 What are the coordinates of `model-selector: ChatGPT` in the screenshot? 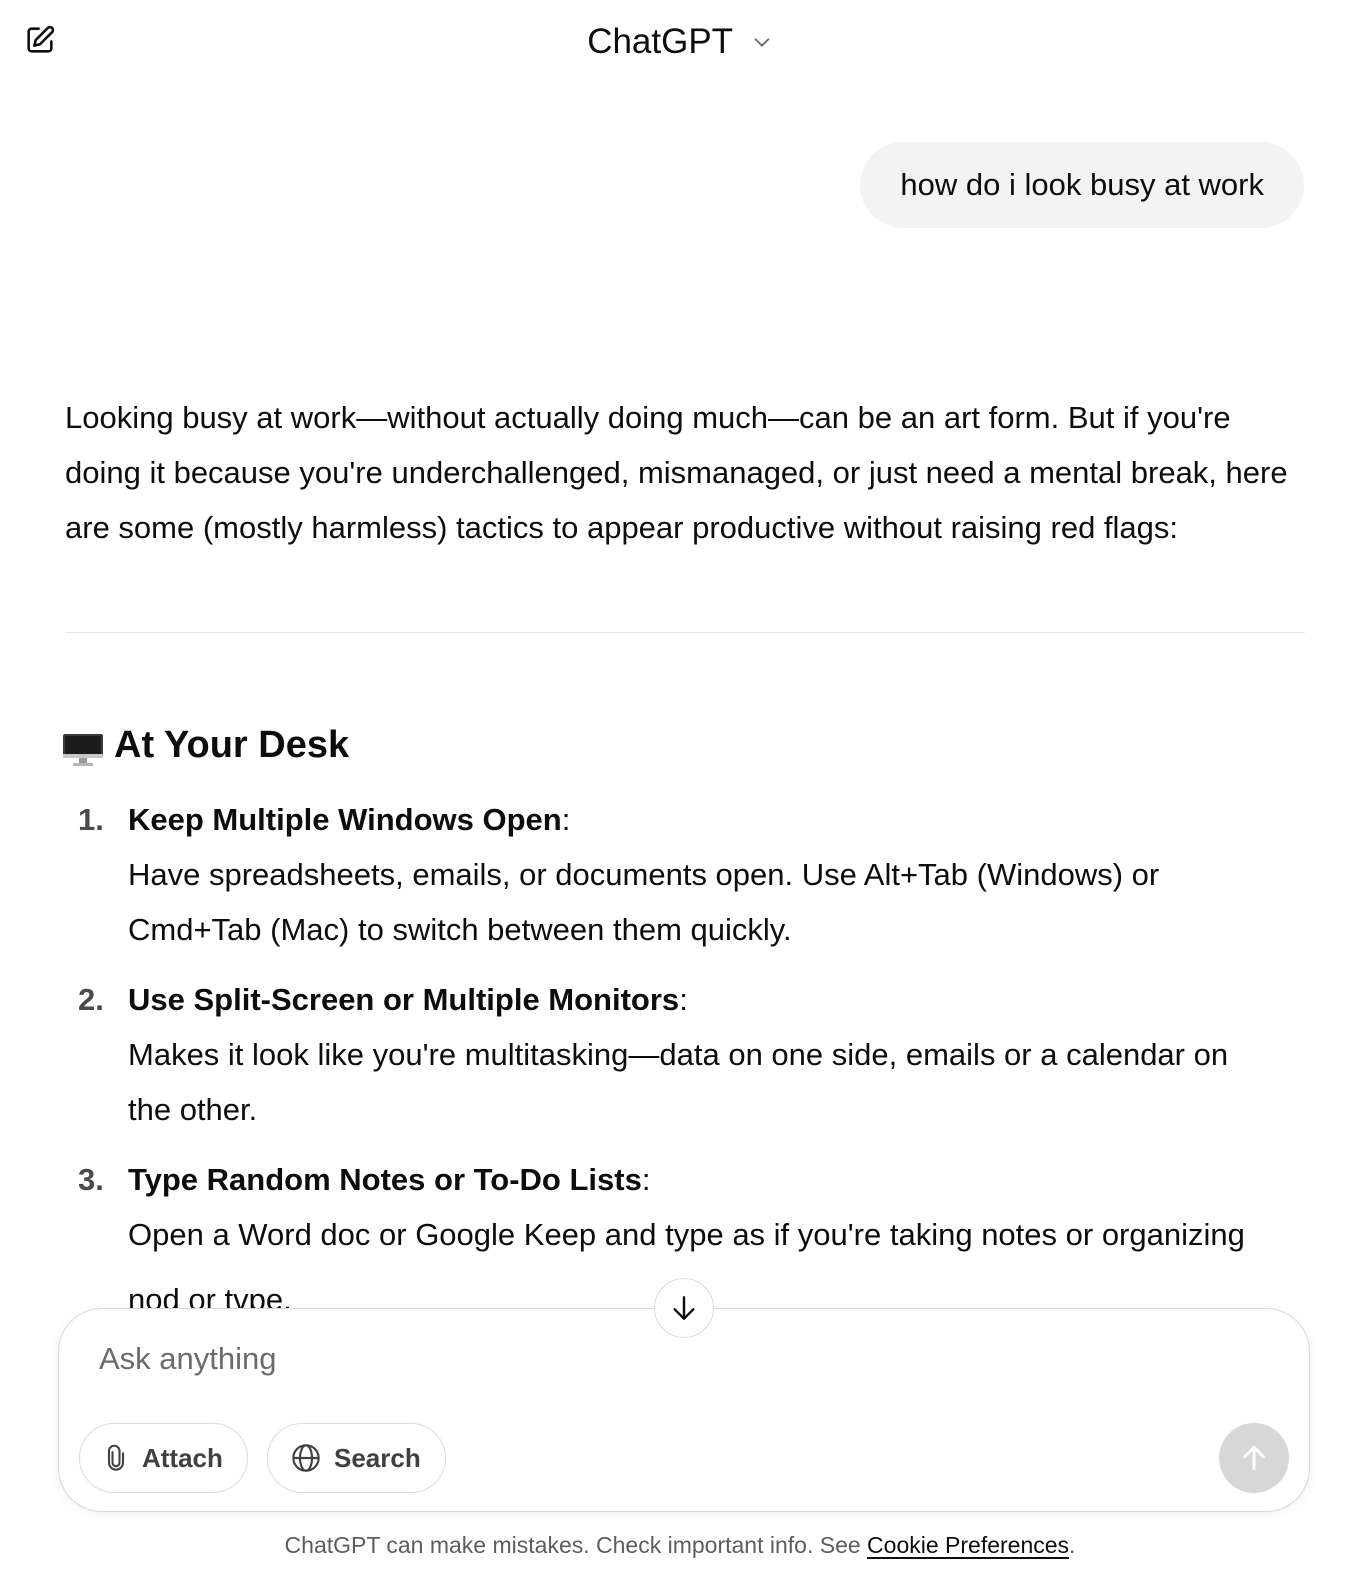 It's located at (680, 41).